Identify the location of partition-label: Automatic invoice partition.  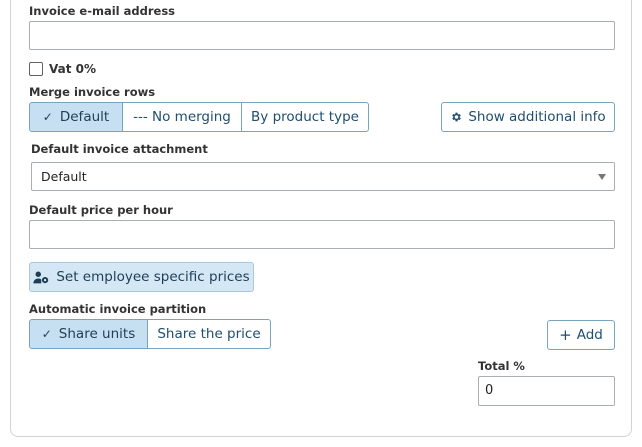
(118, 309).